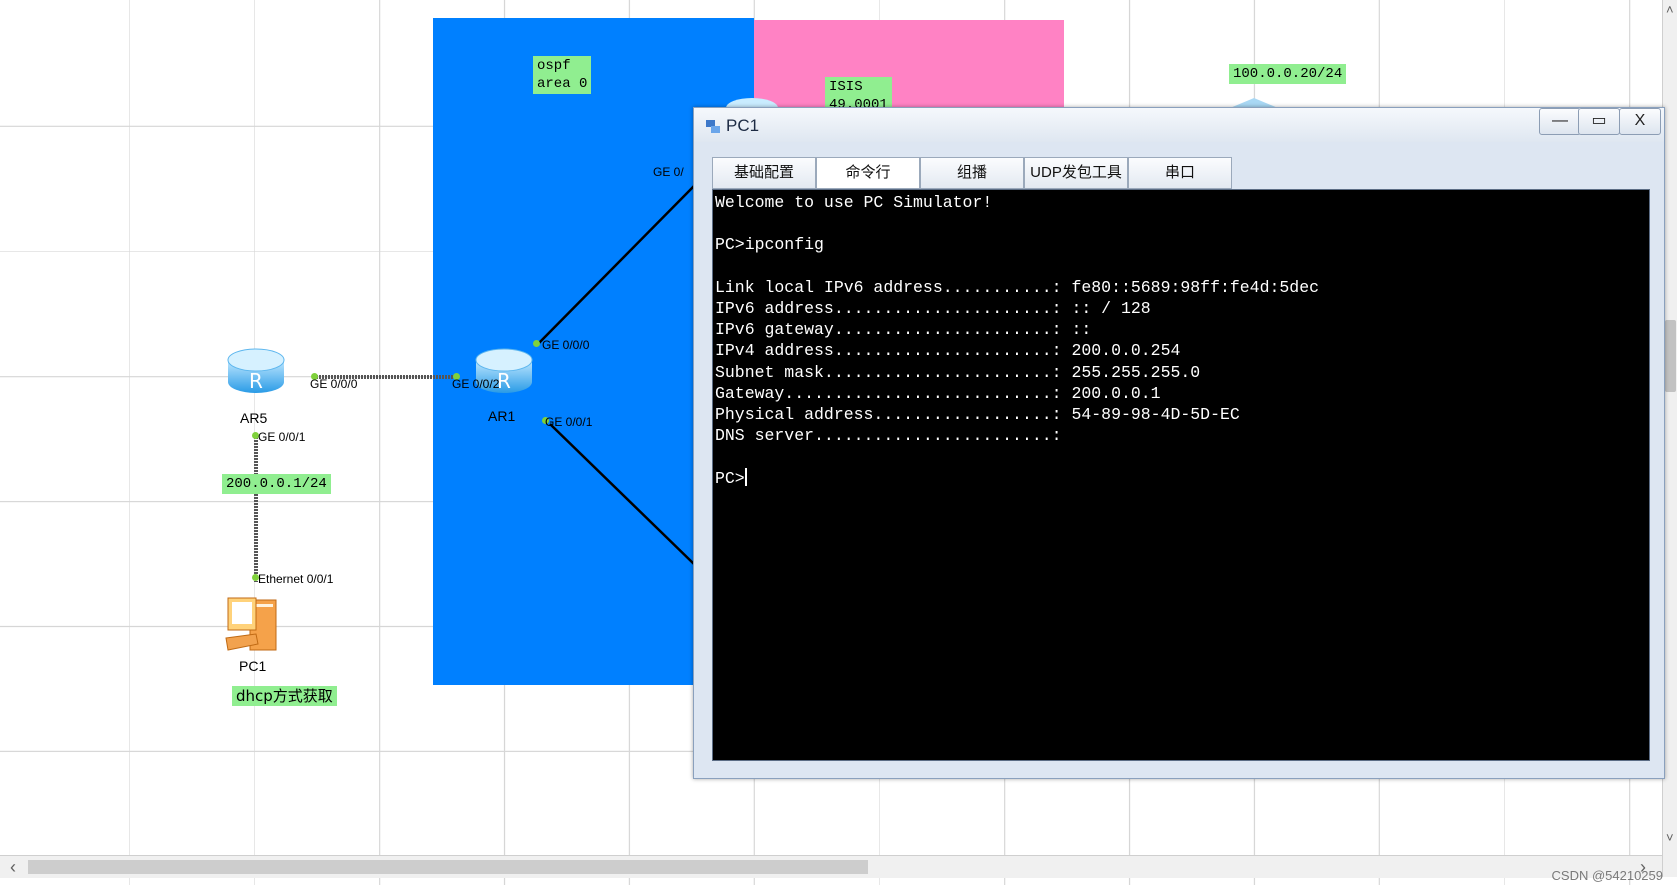 Image resolution: width=1677 pixels, height=885 pixels. Describe the element at coordinates (745, 476) in the screenshot. I see `text-cursor` at that location.